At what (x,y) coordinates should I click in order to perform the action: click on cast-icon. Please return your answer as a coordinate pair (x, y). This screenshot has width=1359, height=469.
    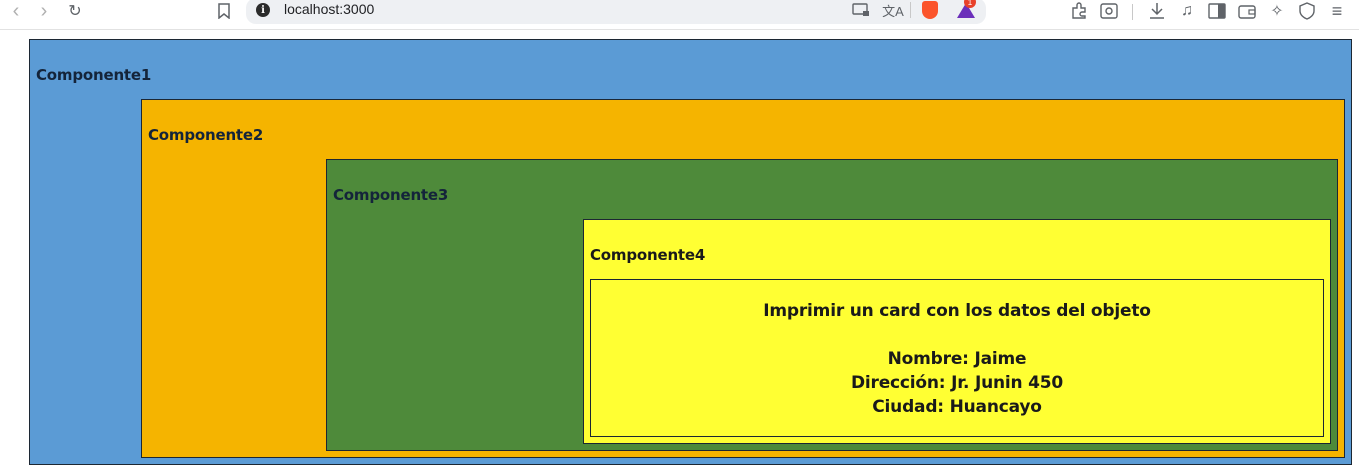
    Looking at the image, I should click on (861, 10).